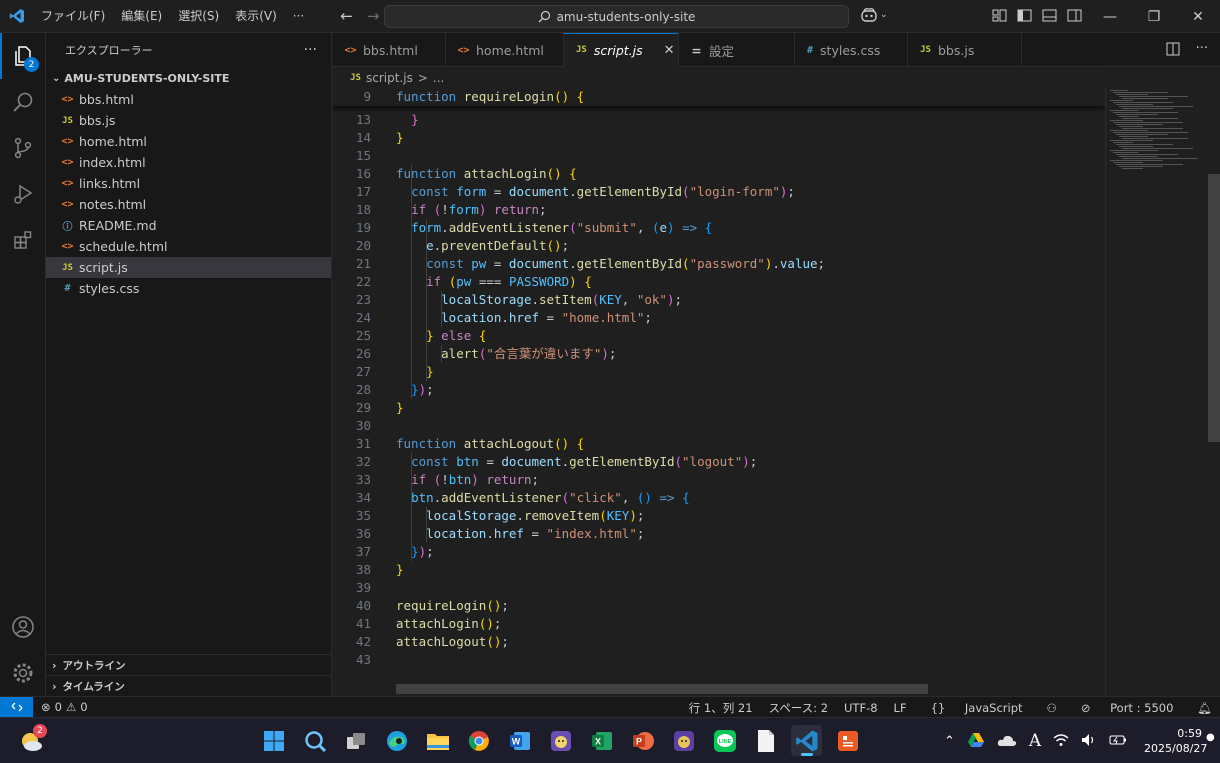 The width and height of the screenshot is (1220, 763). Describe the element at coordinates (977, 708) in the screenshot. I see `language-mode: {} JavaScript` at that location.